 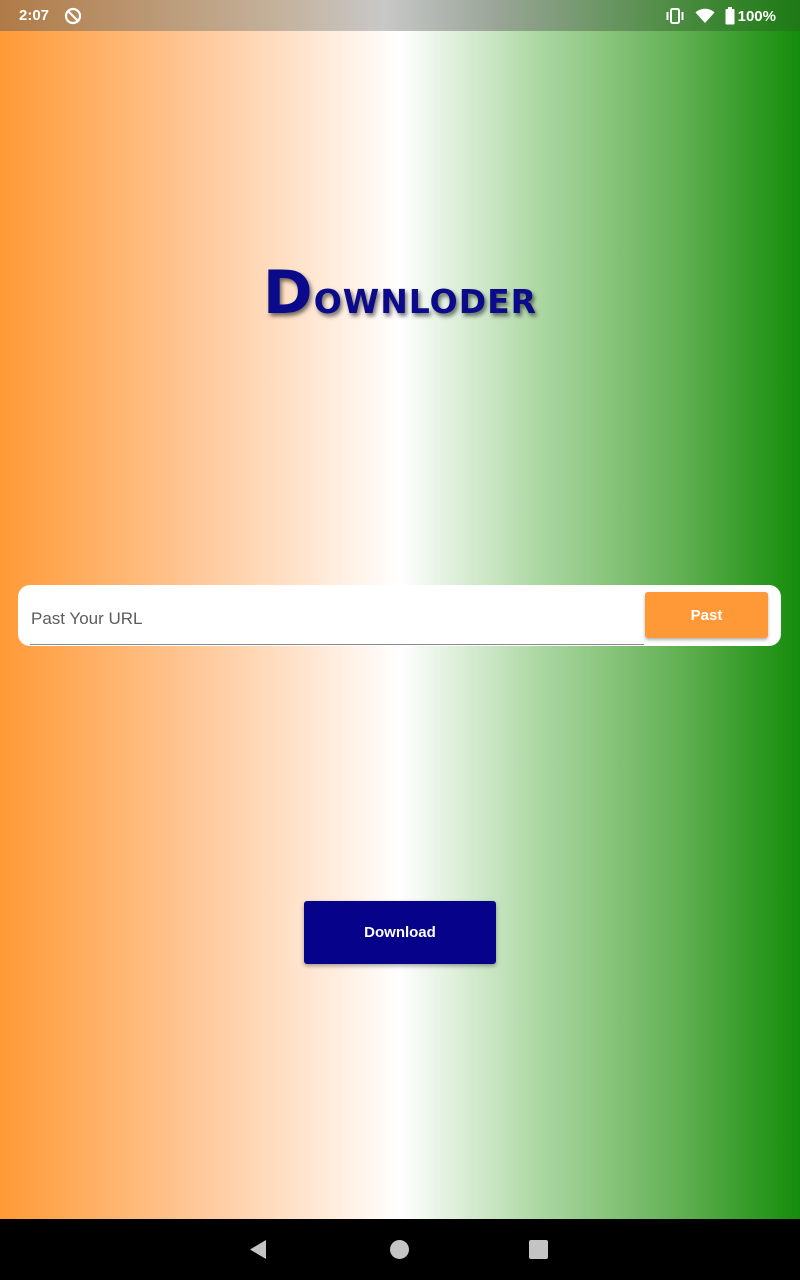 I want to click on status-icons: 100%, so click(x=720, y=16).